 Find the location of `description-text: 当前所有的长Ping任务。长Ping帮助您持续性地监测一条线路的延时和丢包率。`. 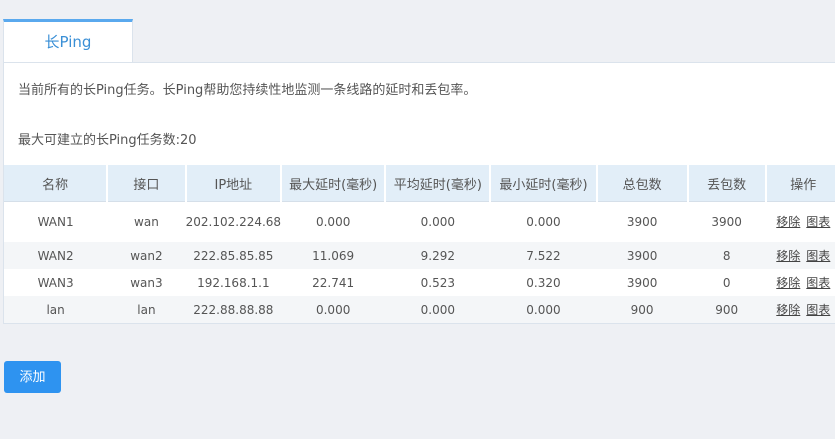

description-text: 当前所有的长Ping任务。长Ping帮助您持续性地监测一条线路的延时和丢包率。 is located at coordinates (247, 90).